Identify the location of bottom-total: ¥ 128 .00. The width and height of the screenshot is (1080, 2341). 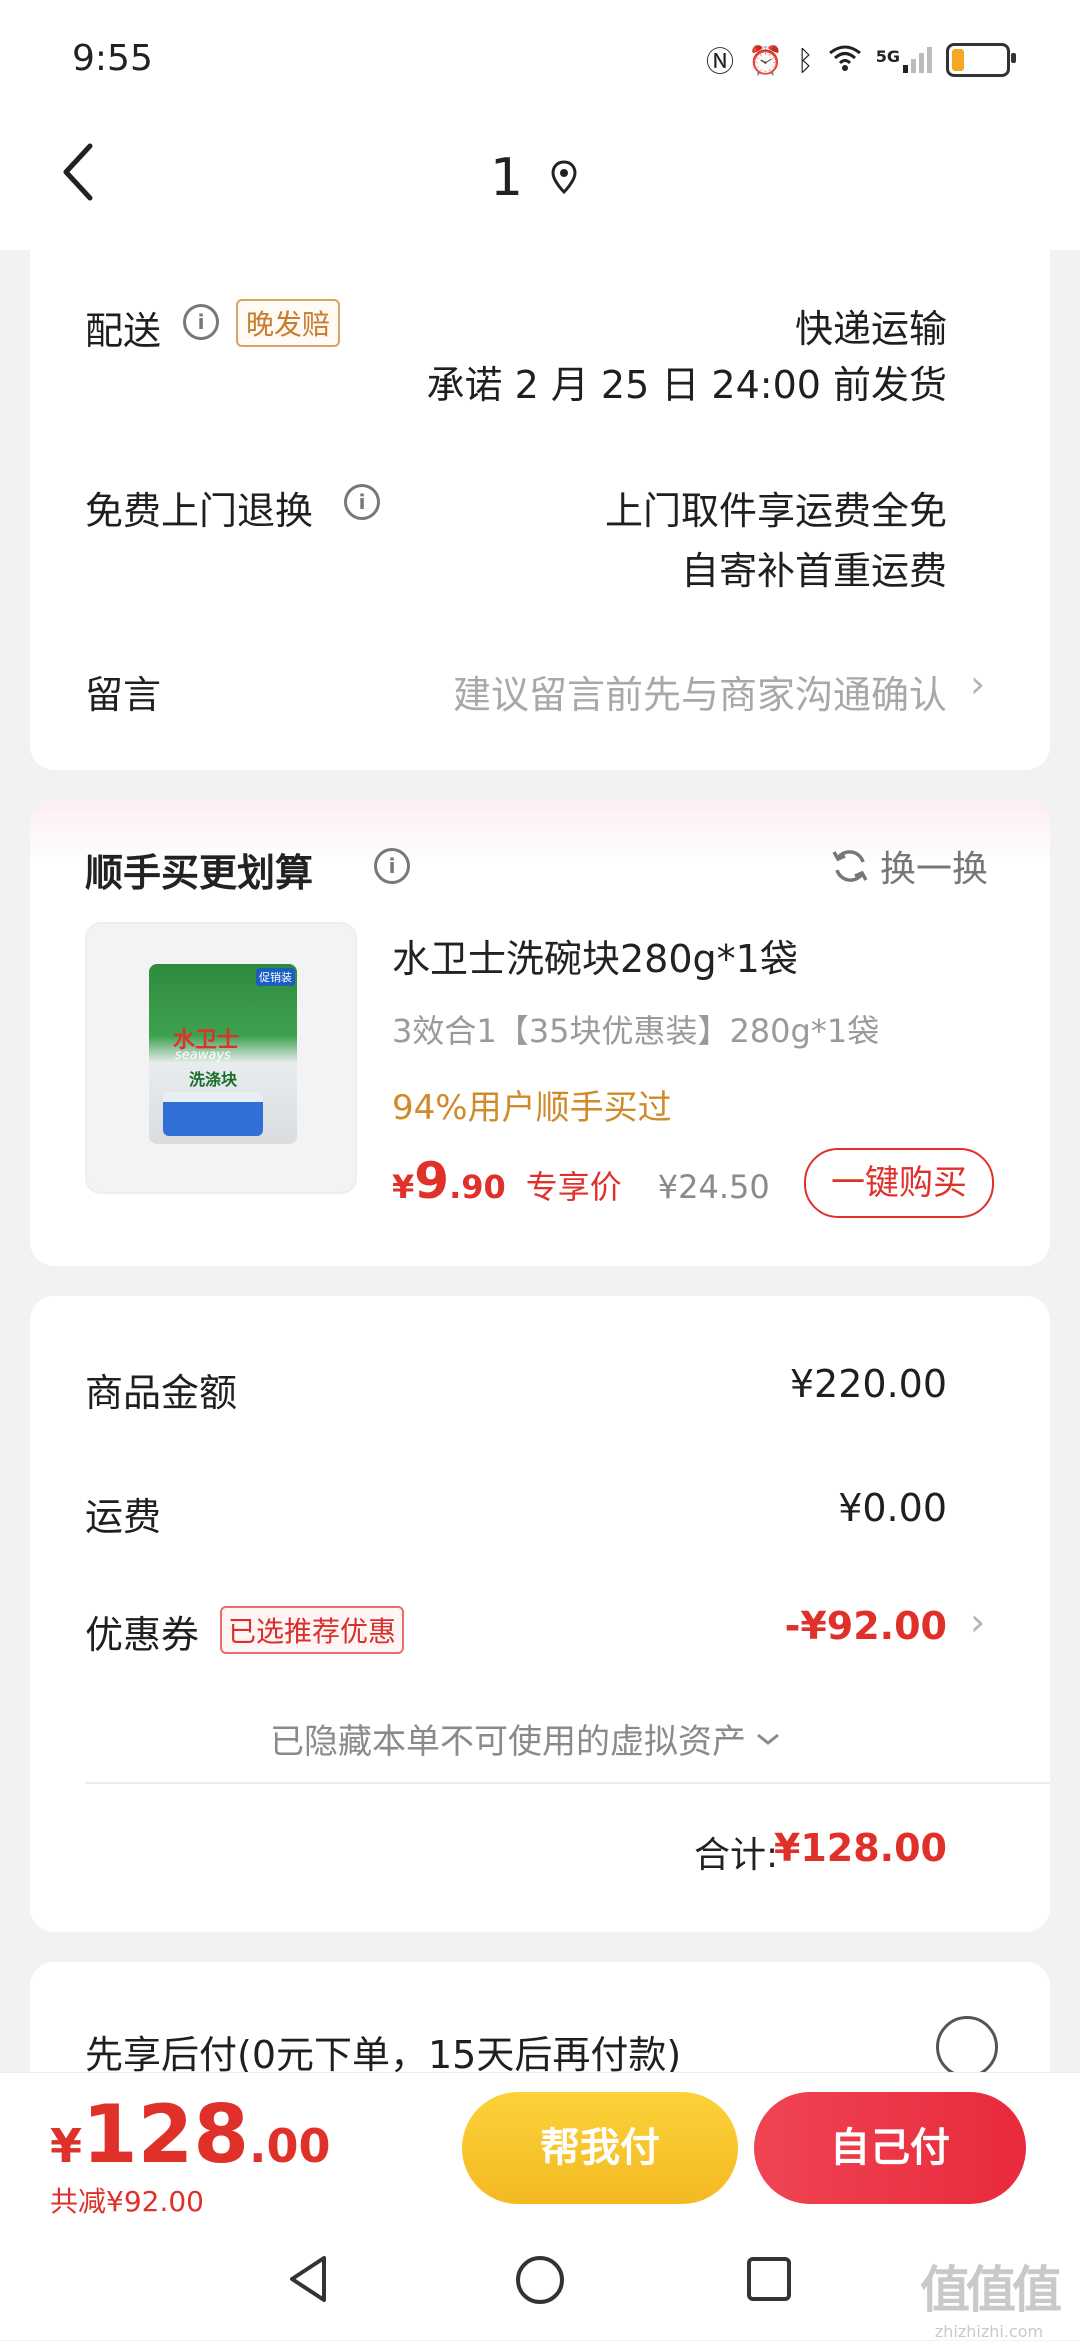
(190, 2134).